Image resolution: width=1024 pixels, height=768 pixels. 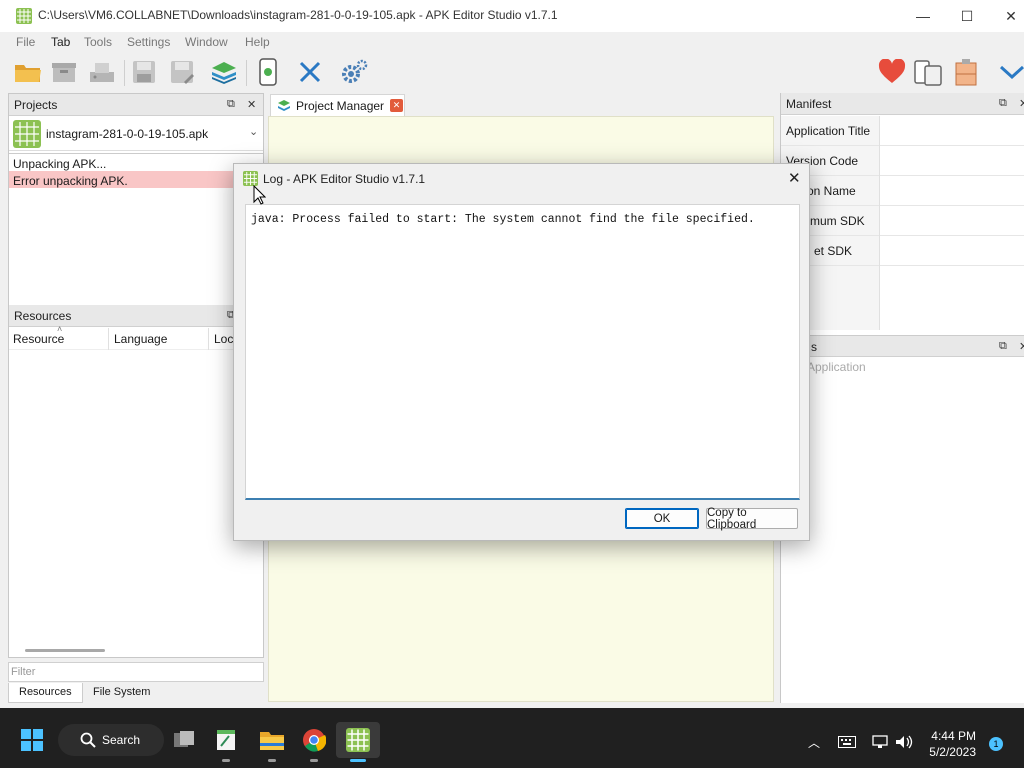 What do you see at coordinates (144, 72) in the screenshot?
I see `save-icon` at bounding box center [144, 72].